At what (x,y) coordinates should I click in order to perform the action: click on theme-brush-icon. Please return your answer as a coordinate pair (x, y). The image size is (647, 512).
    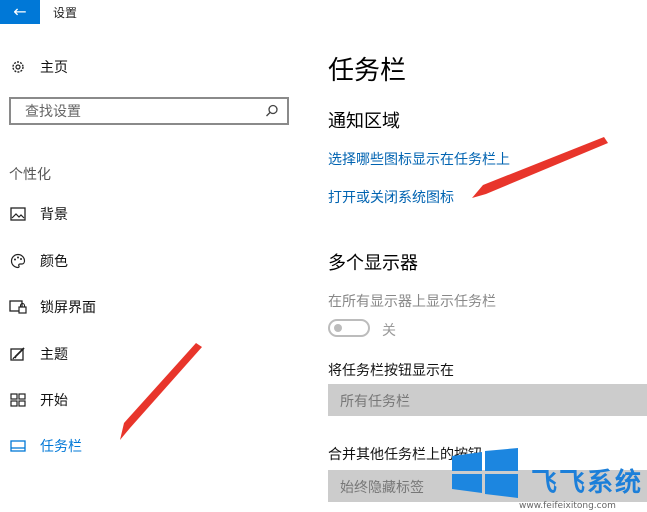
    Looking at the image, I should click on (18, 354).